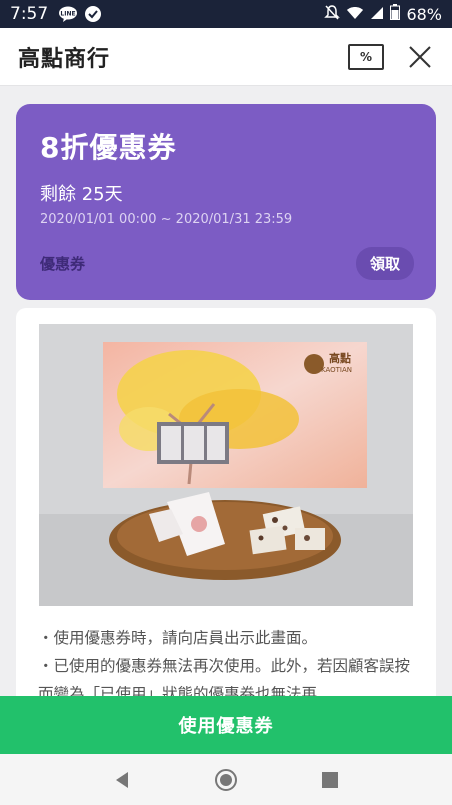 The image size is (452, 805). I want to click on notice-line: ・使用優惠券時，請向店員出示此畫面。, so click(178, 638).